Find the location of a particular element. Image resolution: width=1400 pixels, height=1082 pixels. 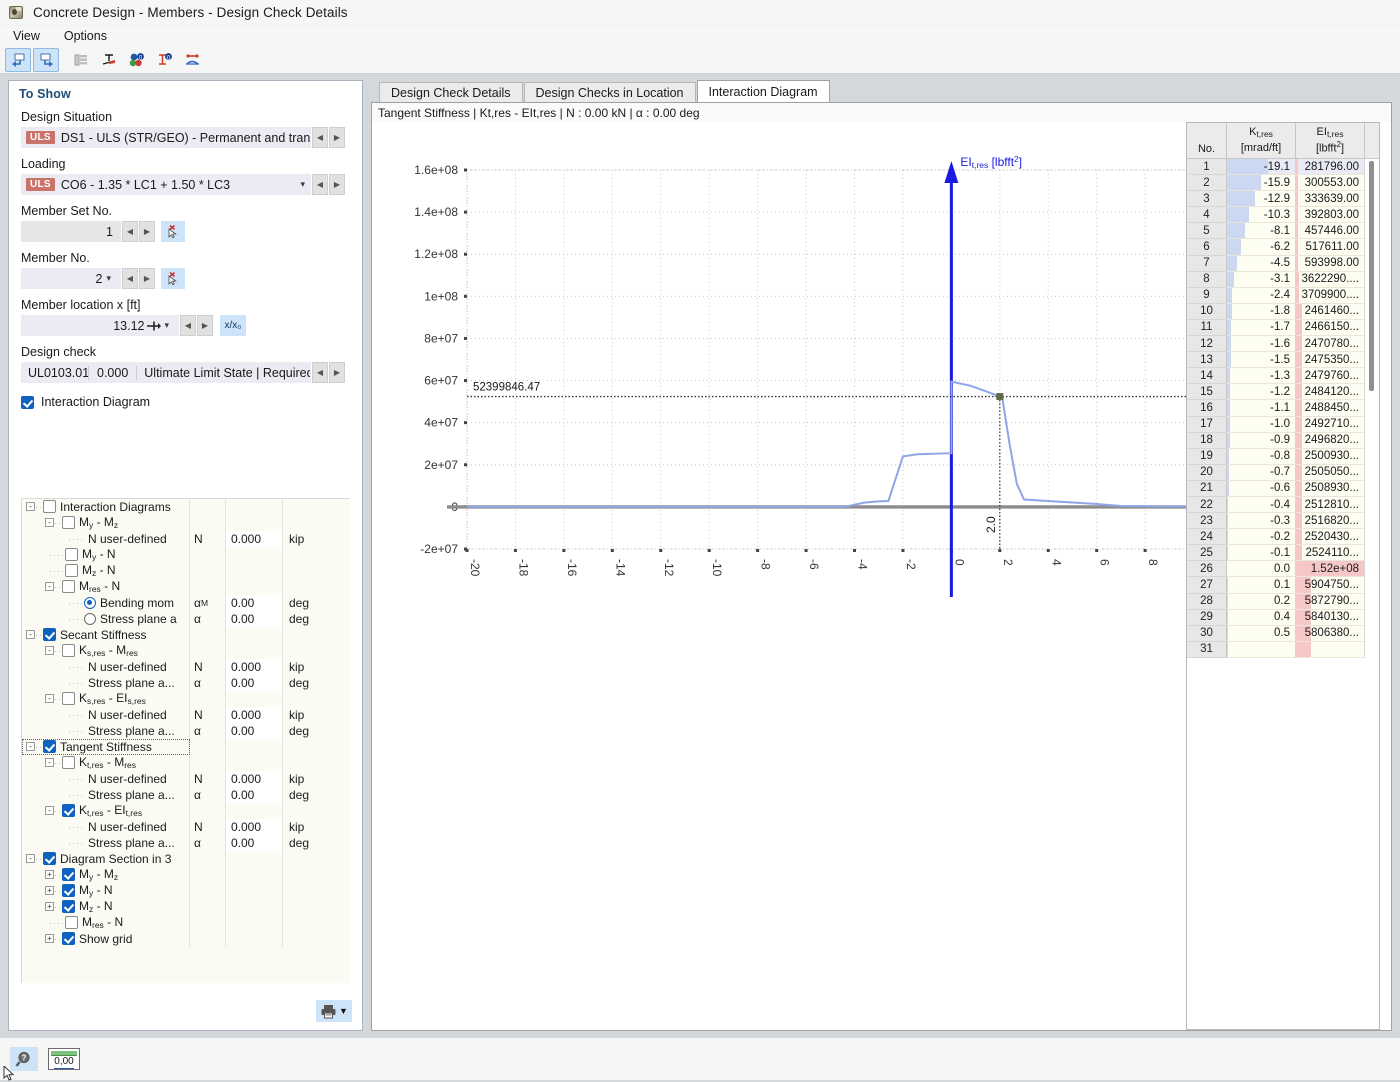

table-cell-kt: 0.5 is located at coordinates (1261, 633).